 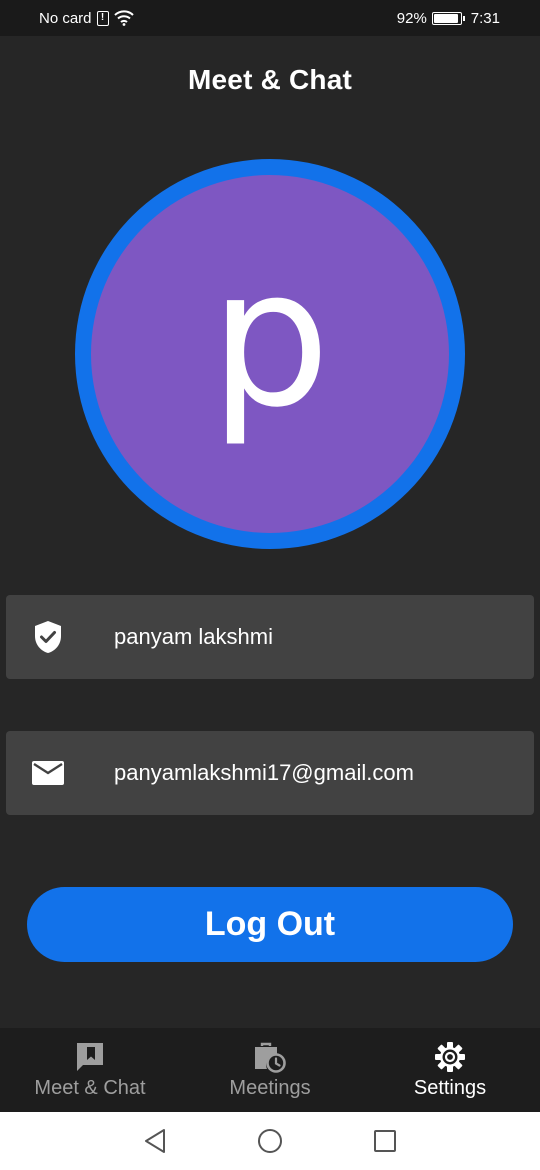 I want to click on briefcase-clock-icon, so click(x=270, y=1057).